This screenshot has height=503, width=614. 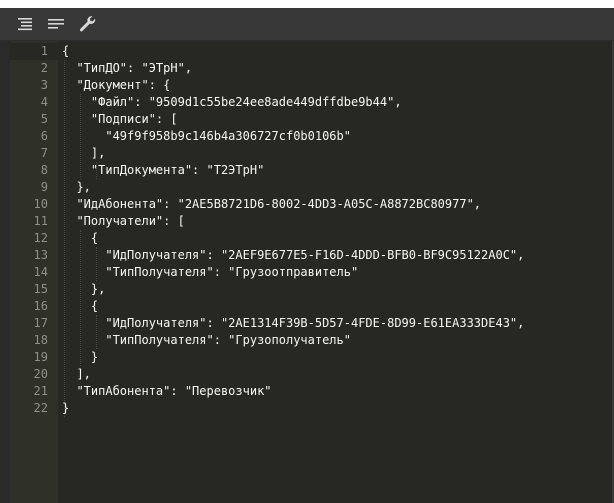 What do you see at coordinates (44, 102) in the screenshot?
I see `line-number: 4` at bounding box center [44, 102].